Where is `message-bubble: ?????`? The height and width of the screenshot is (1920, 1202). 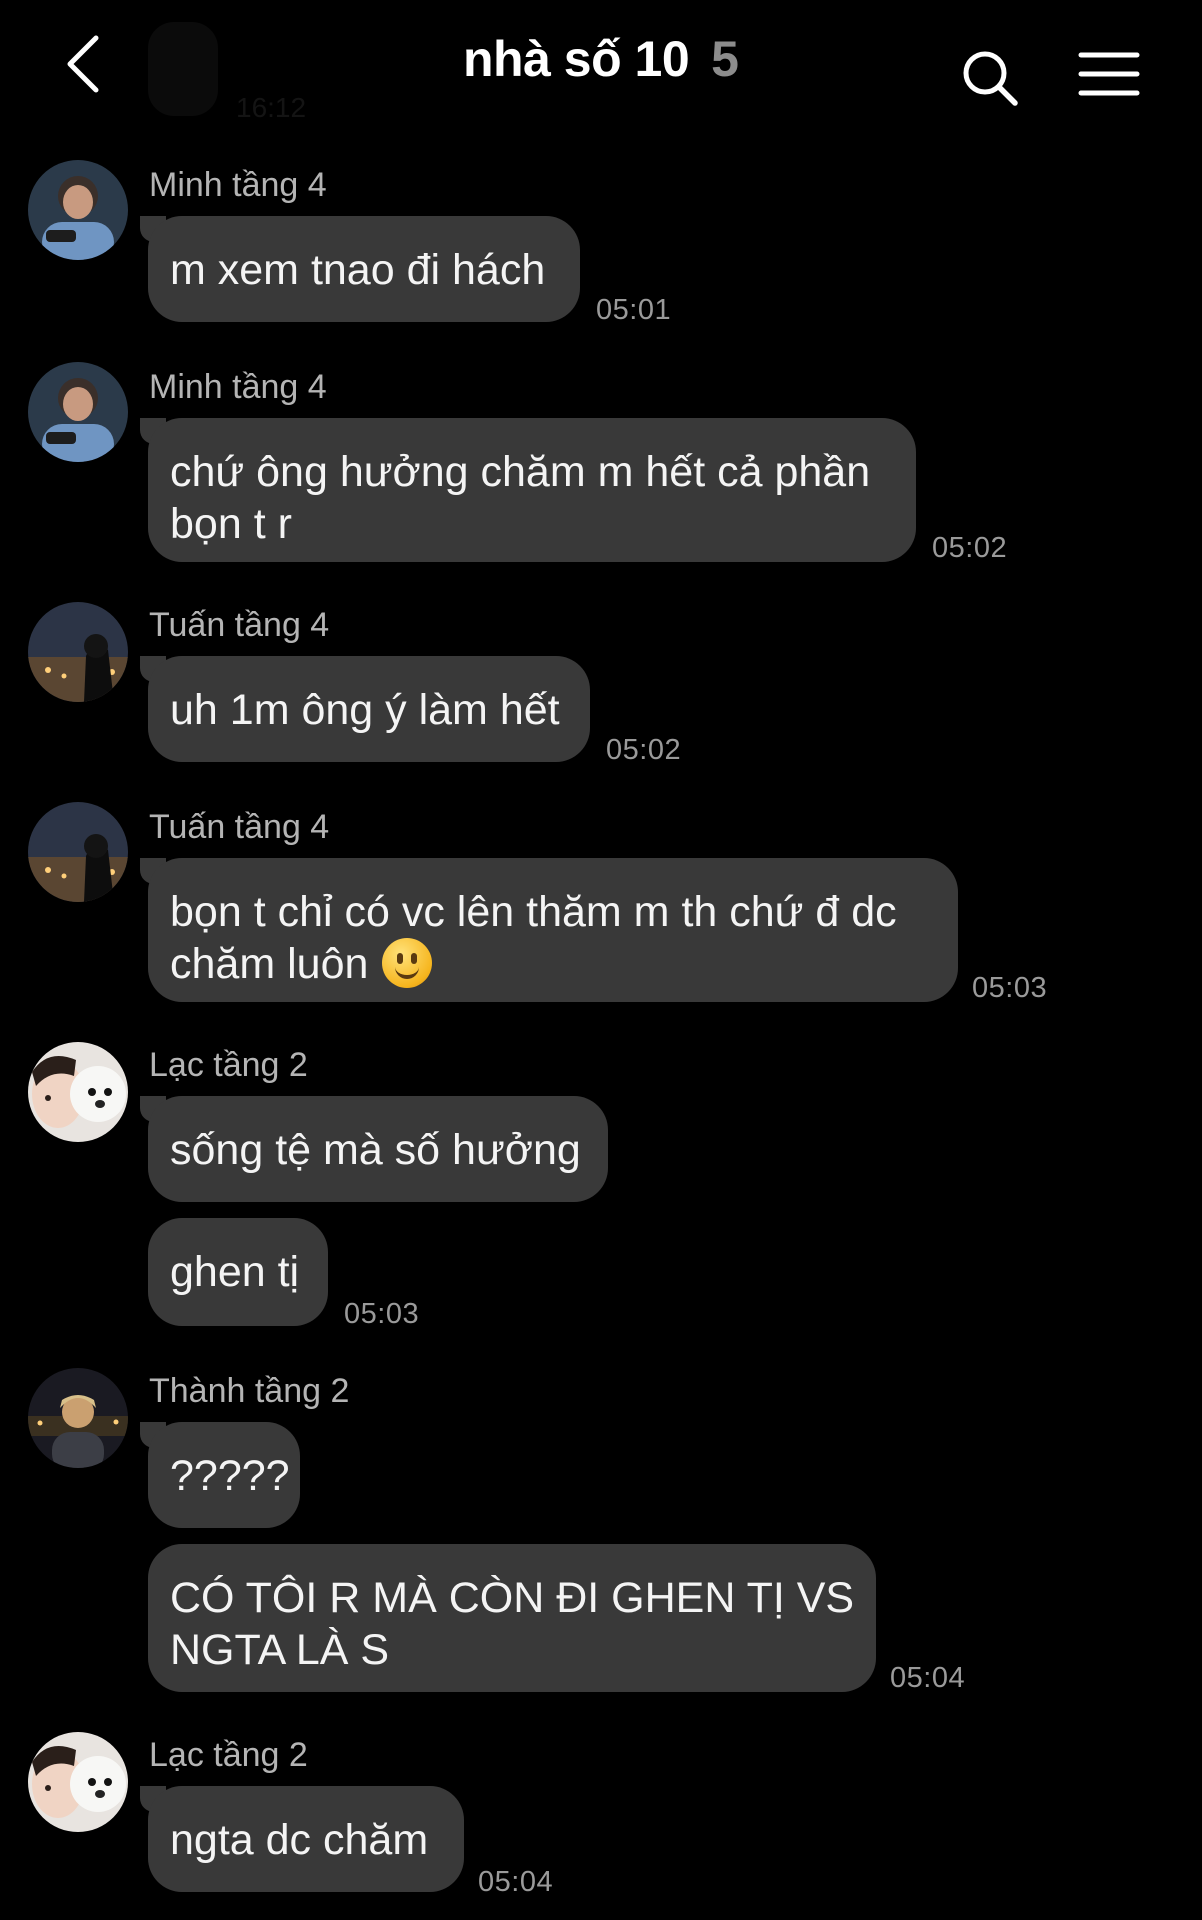
message-bubble: ????? is located at coordinates (224, 1475).